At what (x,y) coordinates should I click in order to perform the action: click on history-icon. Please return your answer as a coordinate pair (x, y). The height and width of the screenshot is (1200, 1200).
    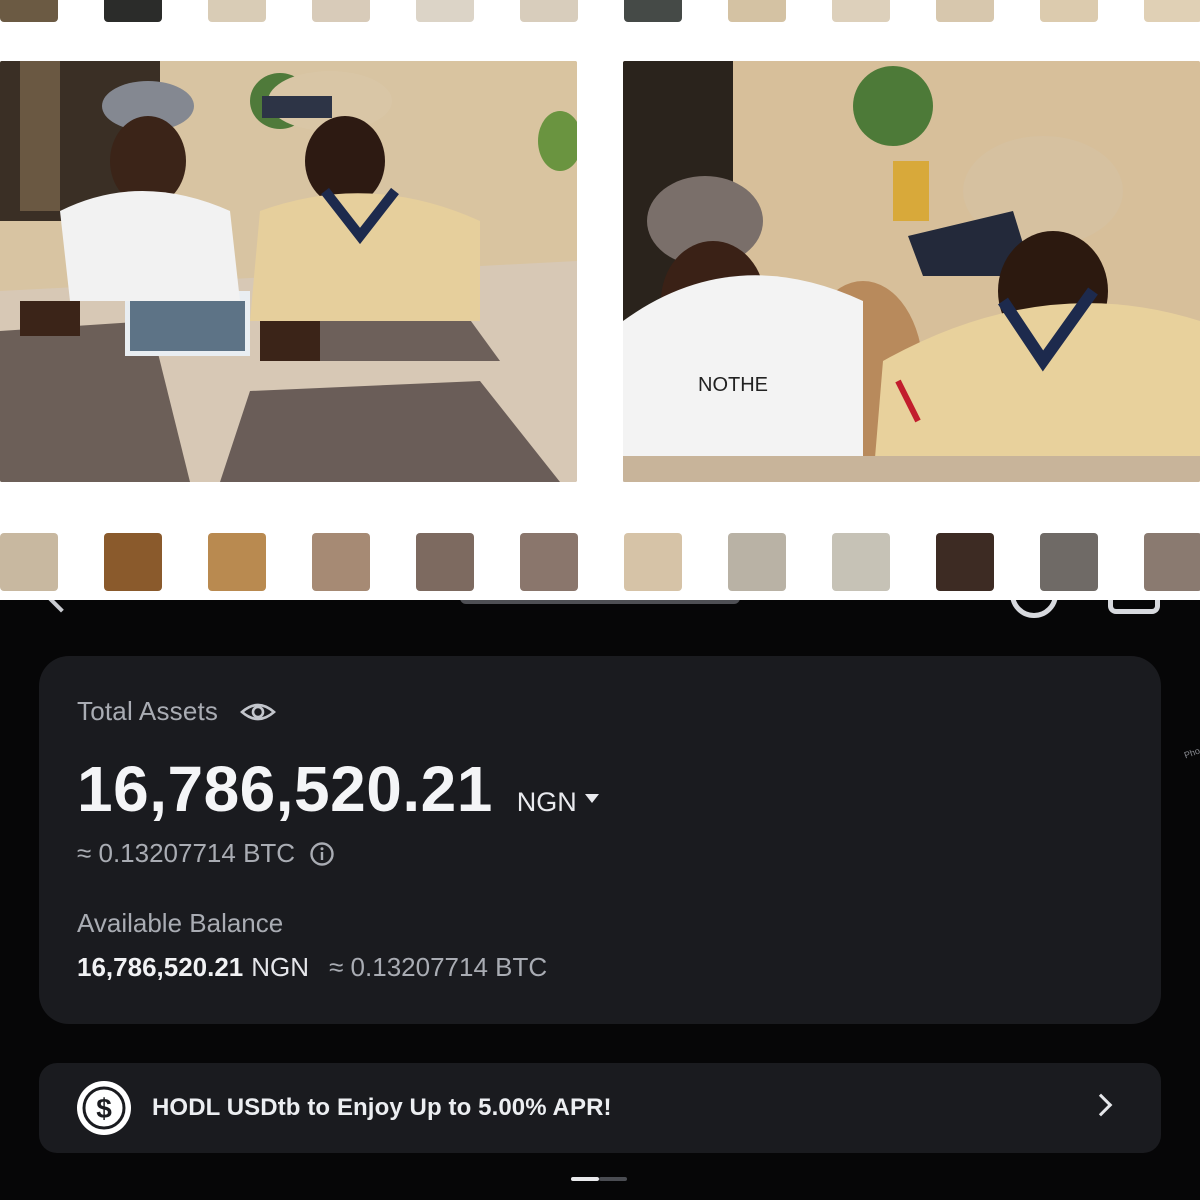
    Looking at the image, I should click on (1034, 609).